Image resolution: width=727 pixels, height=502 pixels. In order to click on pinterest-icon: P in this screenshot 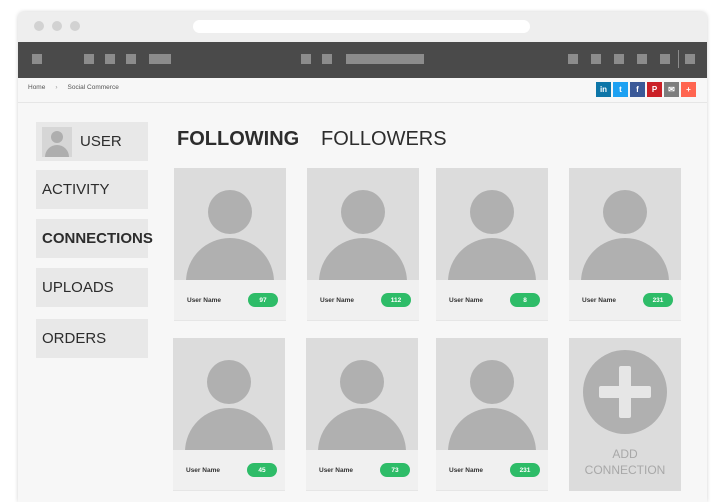, I will do `click(654, 89)`.